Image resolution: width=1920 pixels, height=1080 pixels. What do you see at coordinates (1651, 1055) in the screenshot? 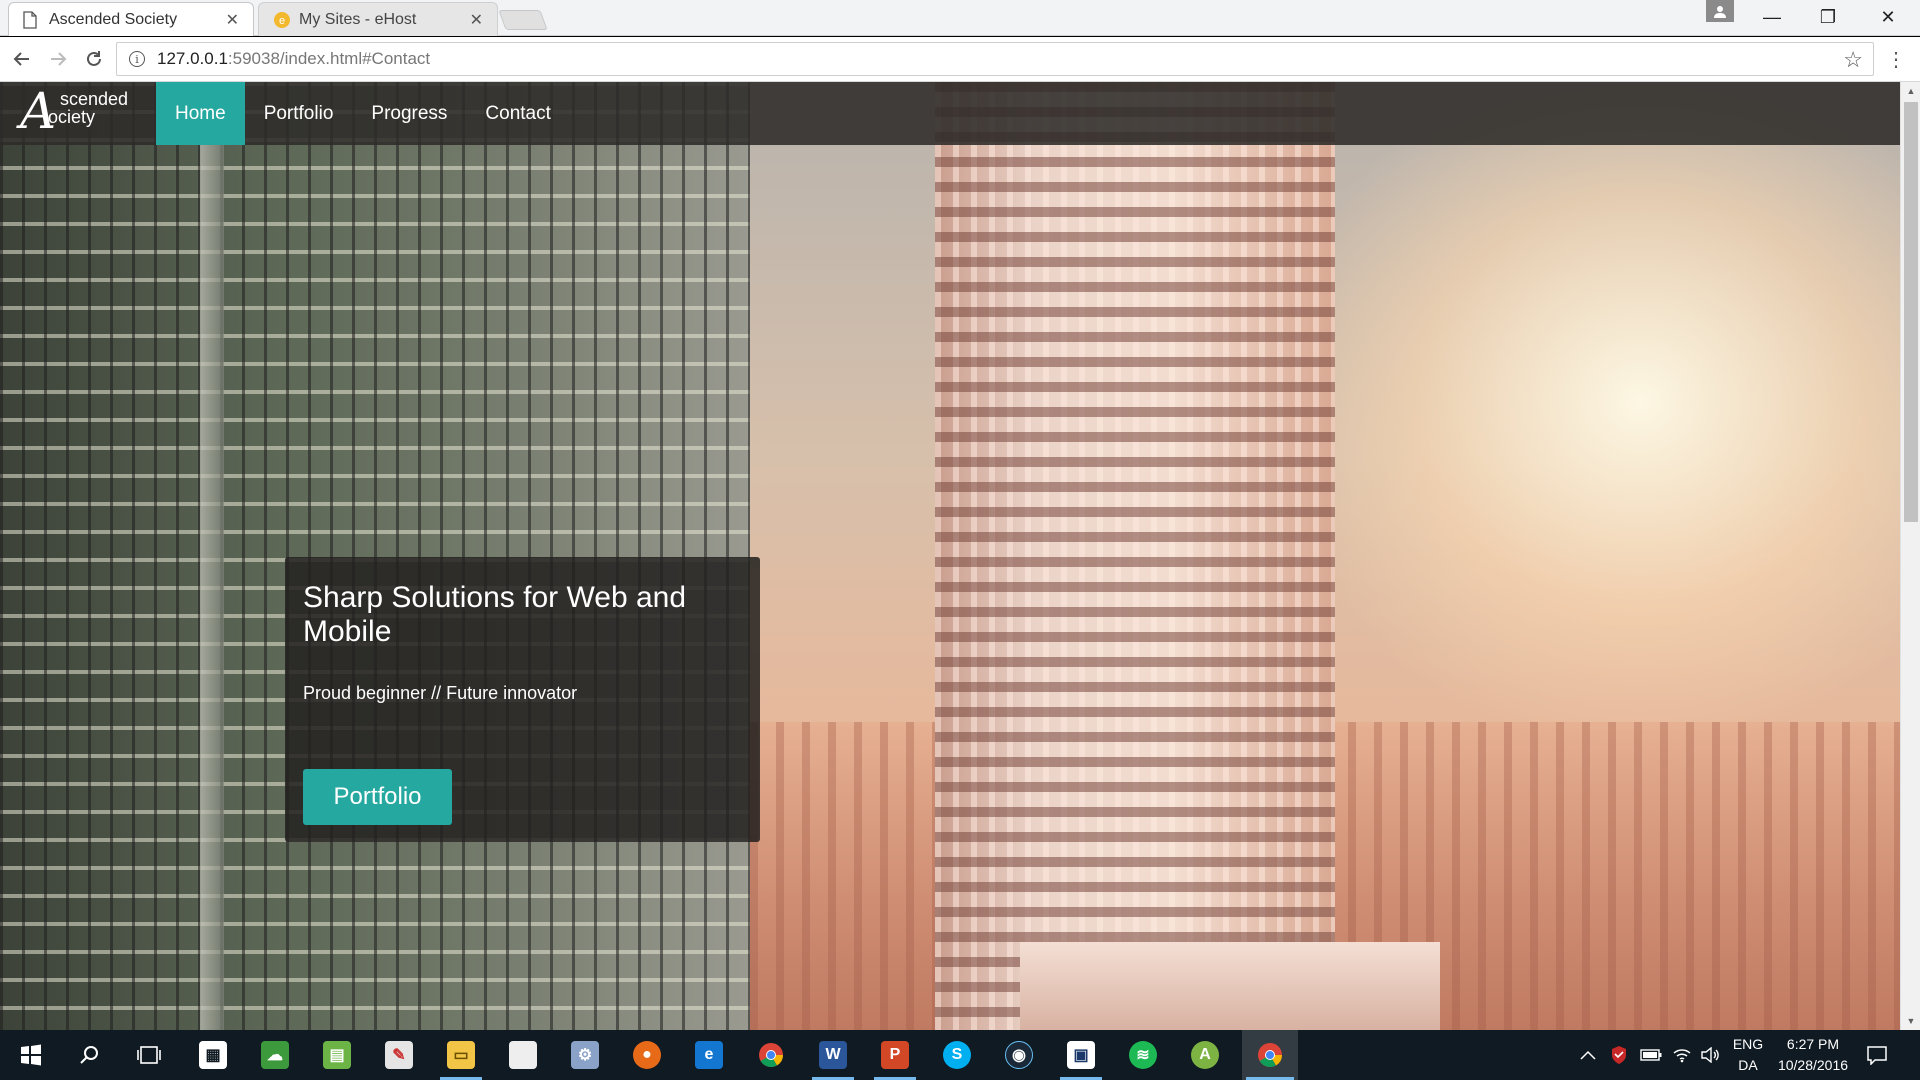
I see `battery-icon` at bounding box center [1651, 1055].